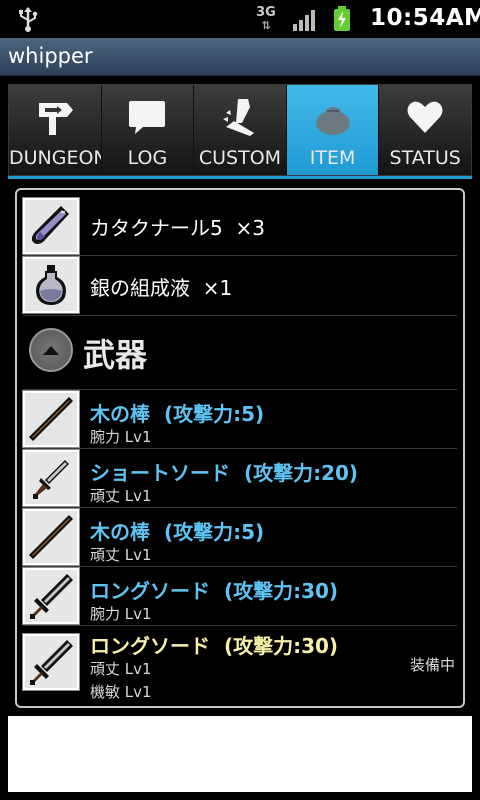  I want to click on item-name-row: カタクナール5 ×3, so click(177, 226).